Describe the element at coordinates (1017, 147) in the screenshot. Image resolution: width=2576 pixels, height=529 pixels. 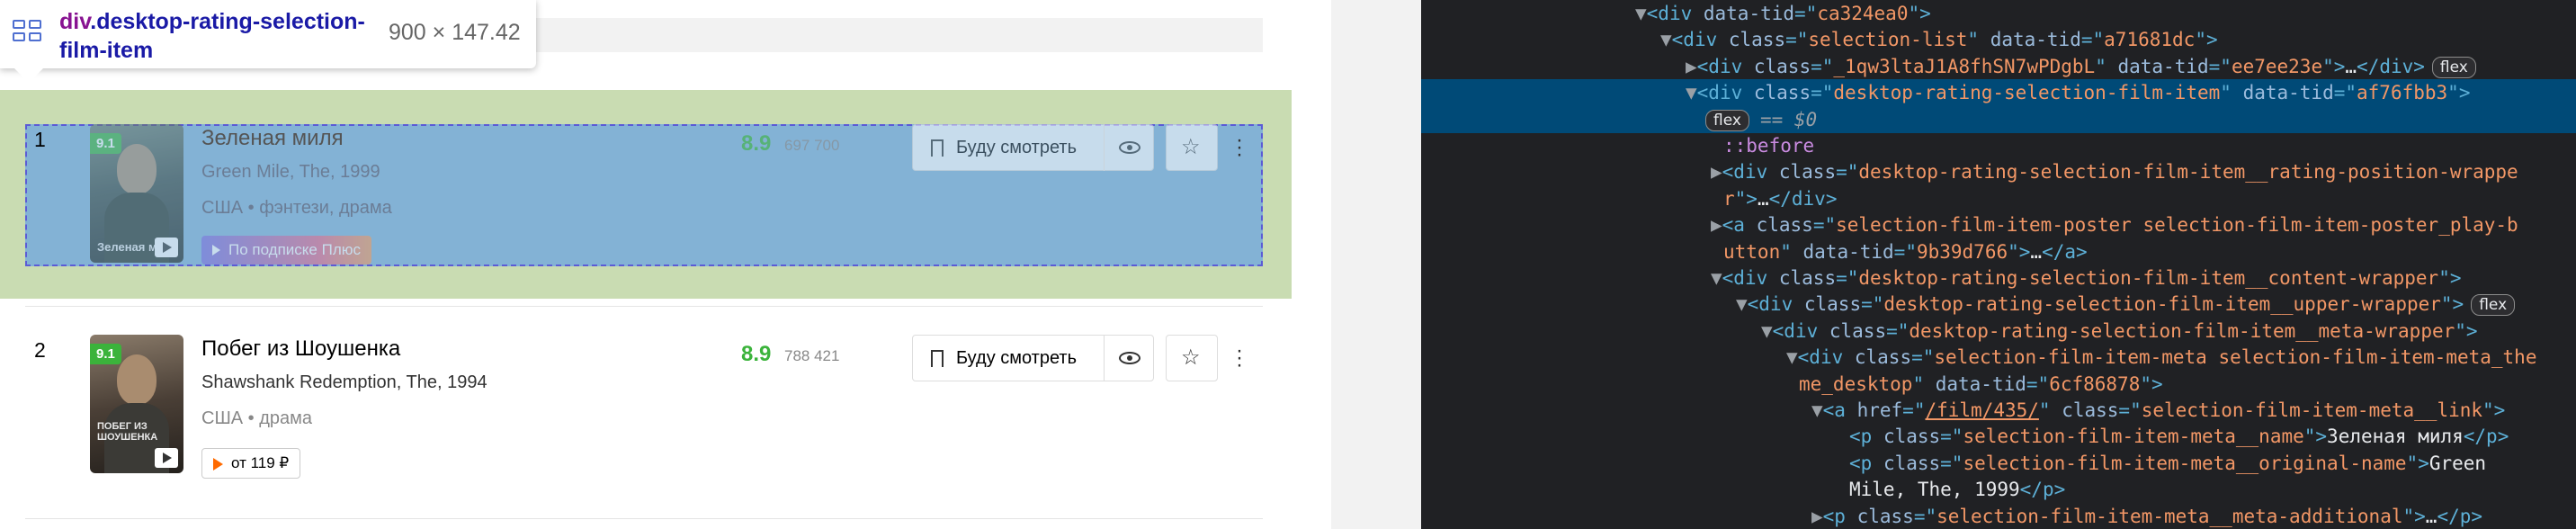
I see `watchlist-label: Буду смотреть` at that location.